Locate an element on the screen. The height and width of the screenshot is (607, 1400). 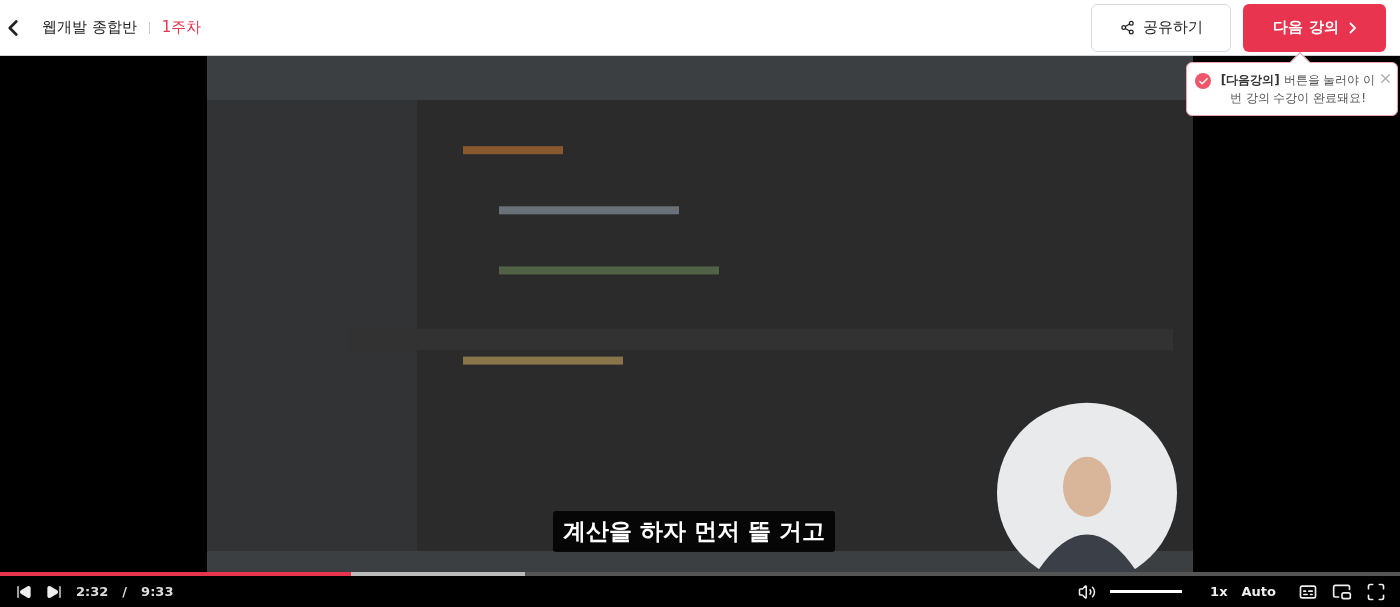
progress-track is located at coordinates (700, 574).